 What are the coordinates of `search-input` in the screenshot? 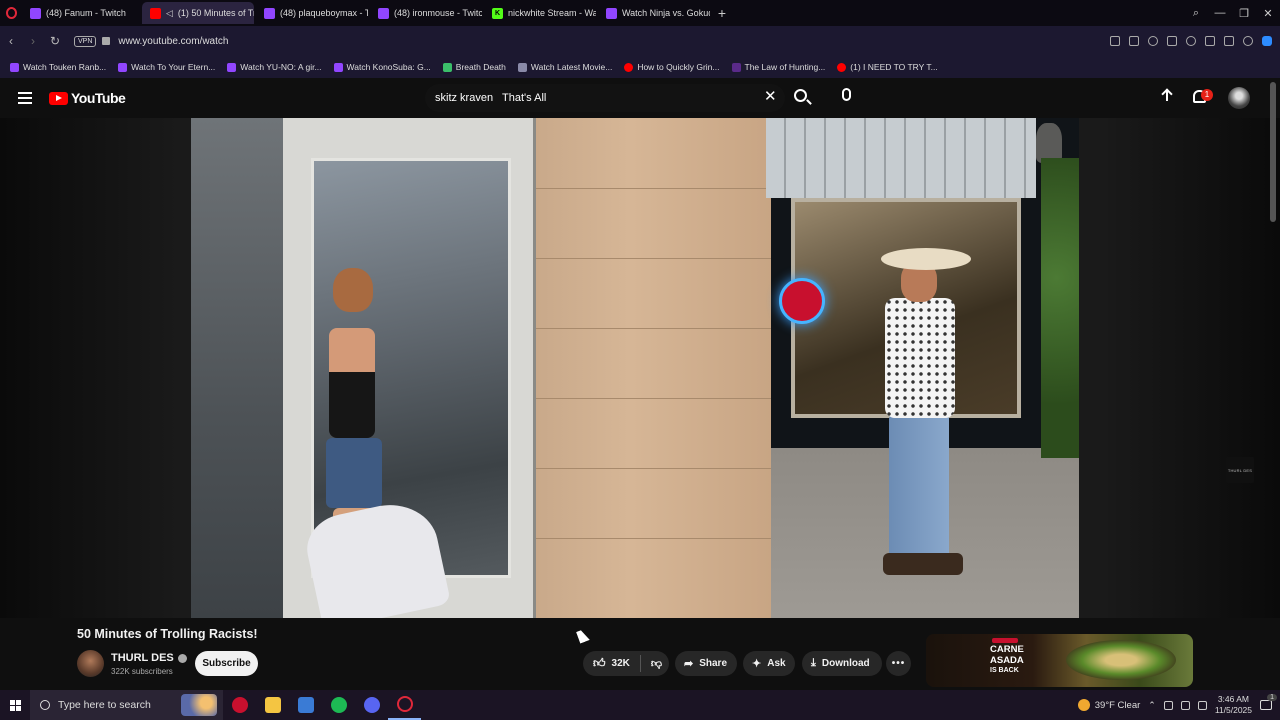 It's located at (585, 98).